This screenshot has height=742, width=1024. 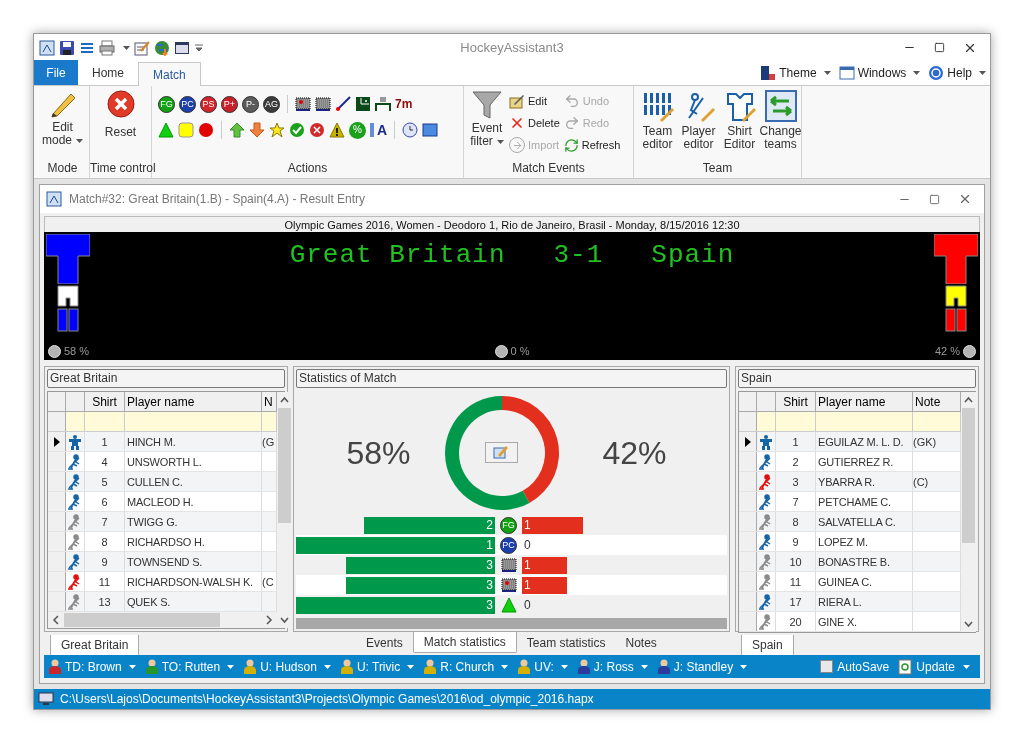 I want to click on event-button: P-, so click(x=250, y=104).